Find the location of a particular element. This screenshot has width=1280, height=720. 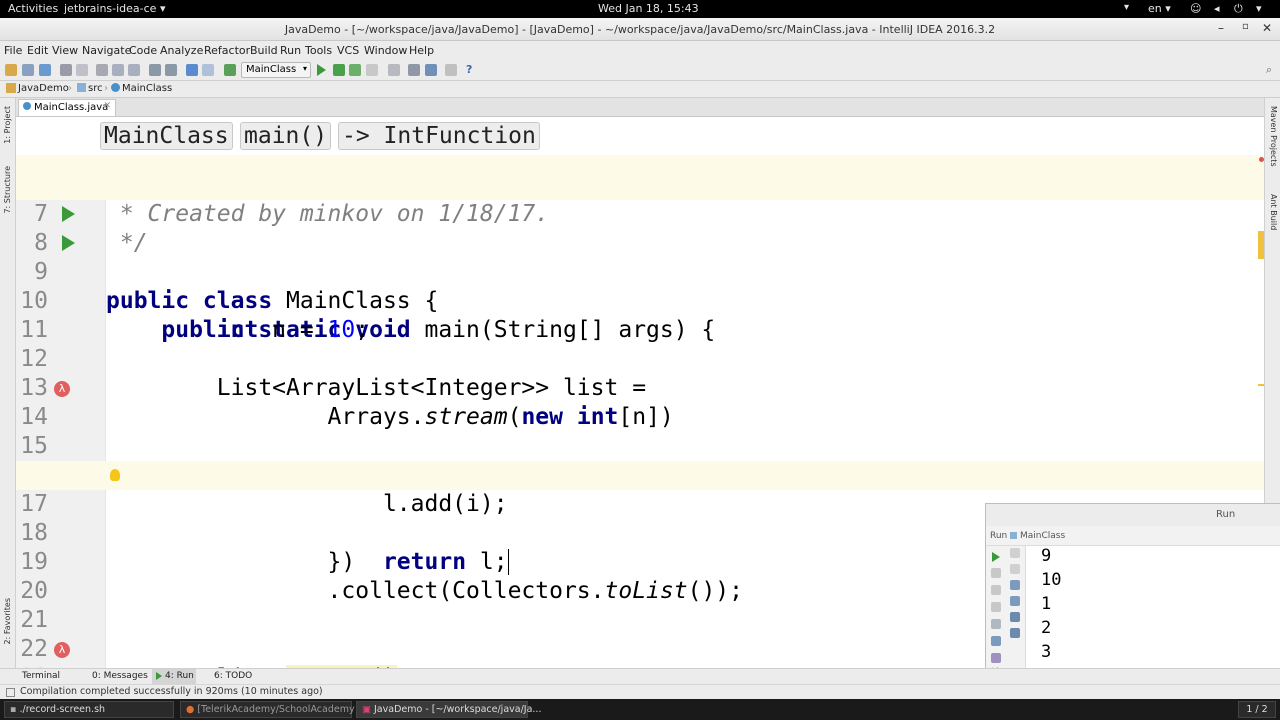

project-tool-tab: 1: Project is located at coordinates (7, 125).